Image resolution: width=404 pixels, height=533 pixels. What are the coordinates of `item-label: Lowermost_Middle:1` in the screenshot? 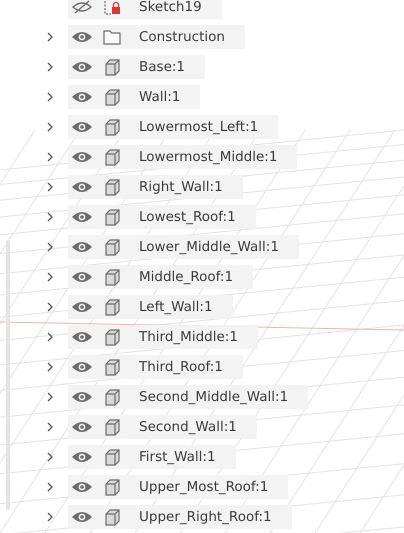 It's located at (208, 157).